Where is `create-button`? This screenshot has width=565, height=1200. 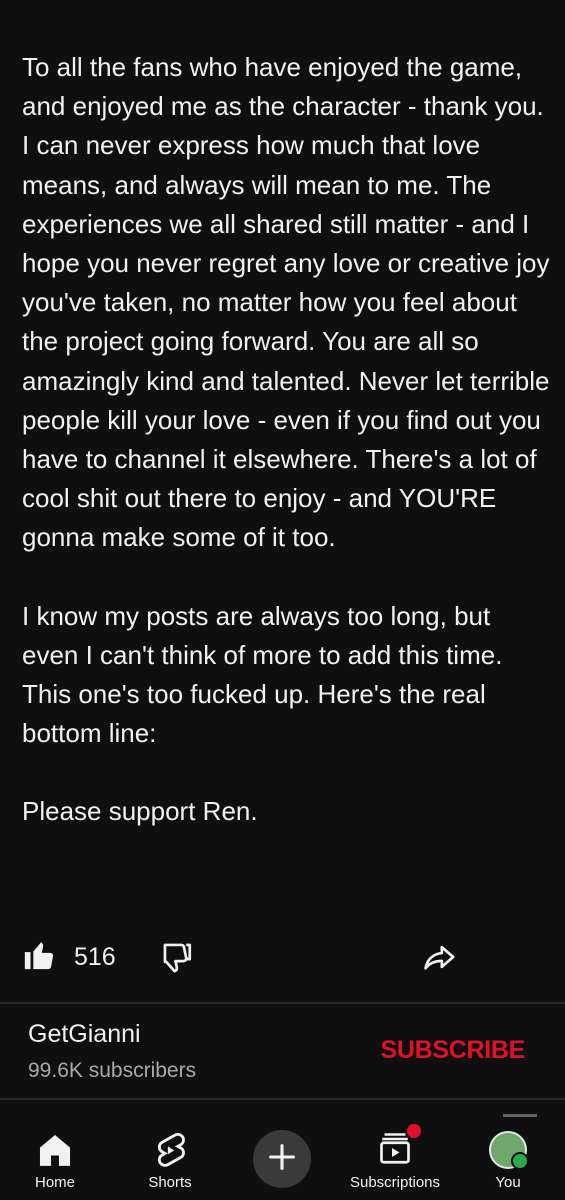 create-button is located at coordinates (282, 1159).